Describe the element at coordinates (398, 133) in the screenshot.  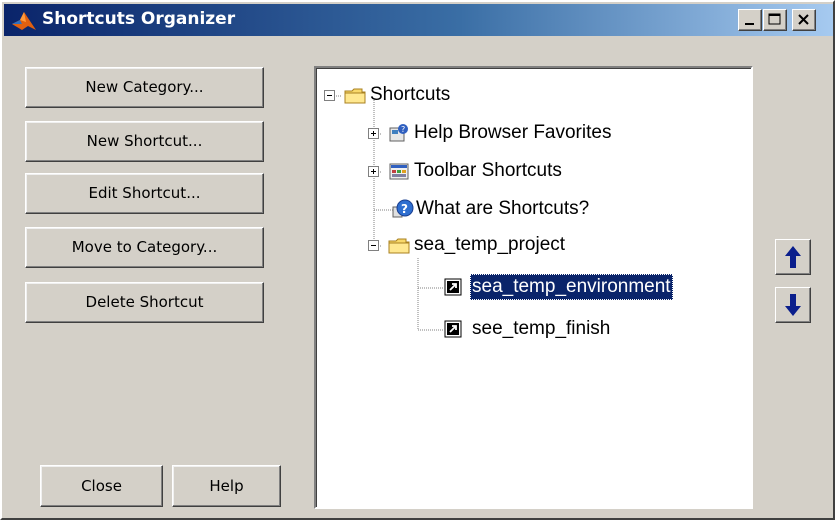
I see `help-favorites-icon: ?` at that location.